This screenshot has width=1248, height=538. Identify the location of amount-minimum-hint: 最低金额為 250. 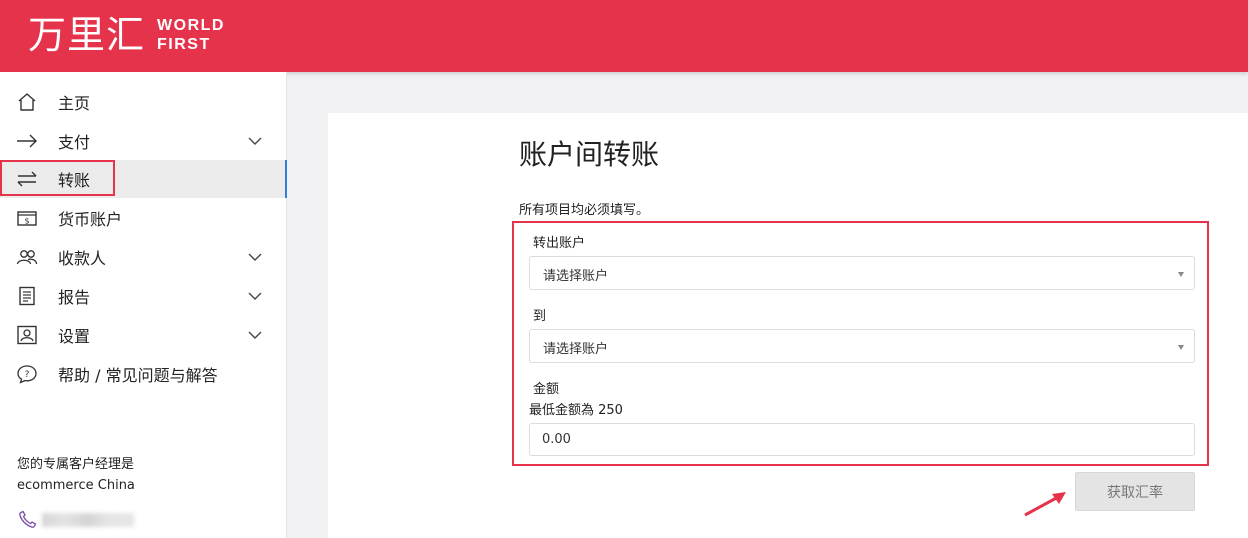
(576, 410).